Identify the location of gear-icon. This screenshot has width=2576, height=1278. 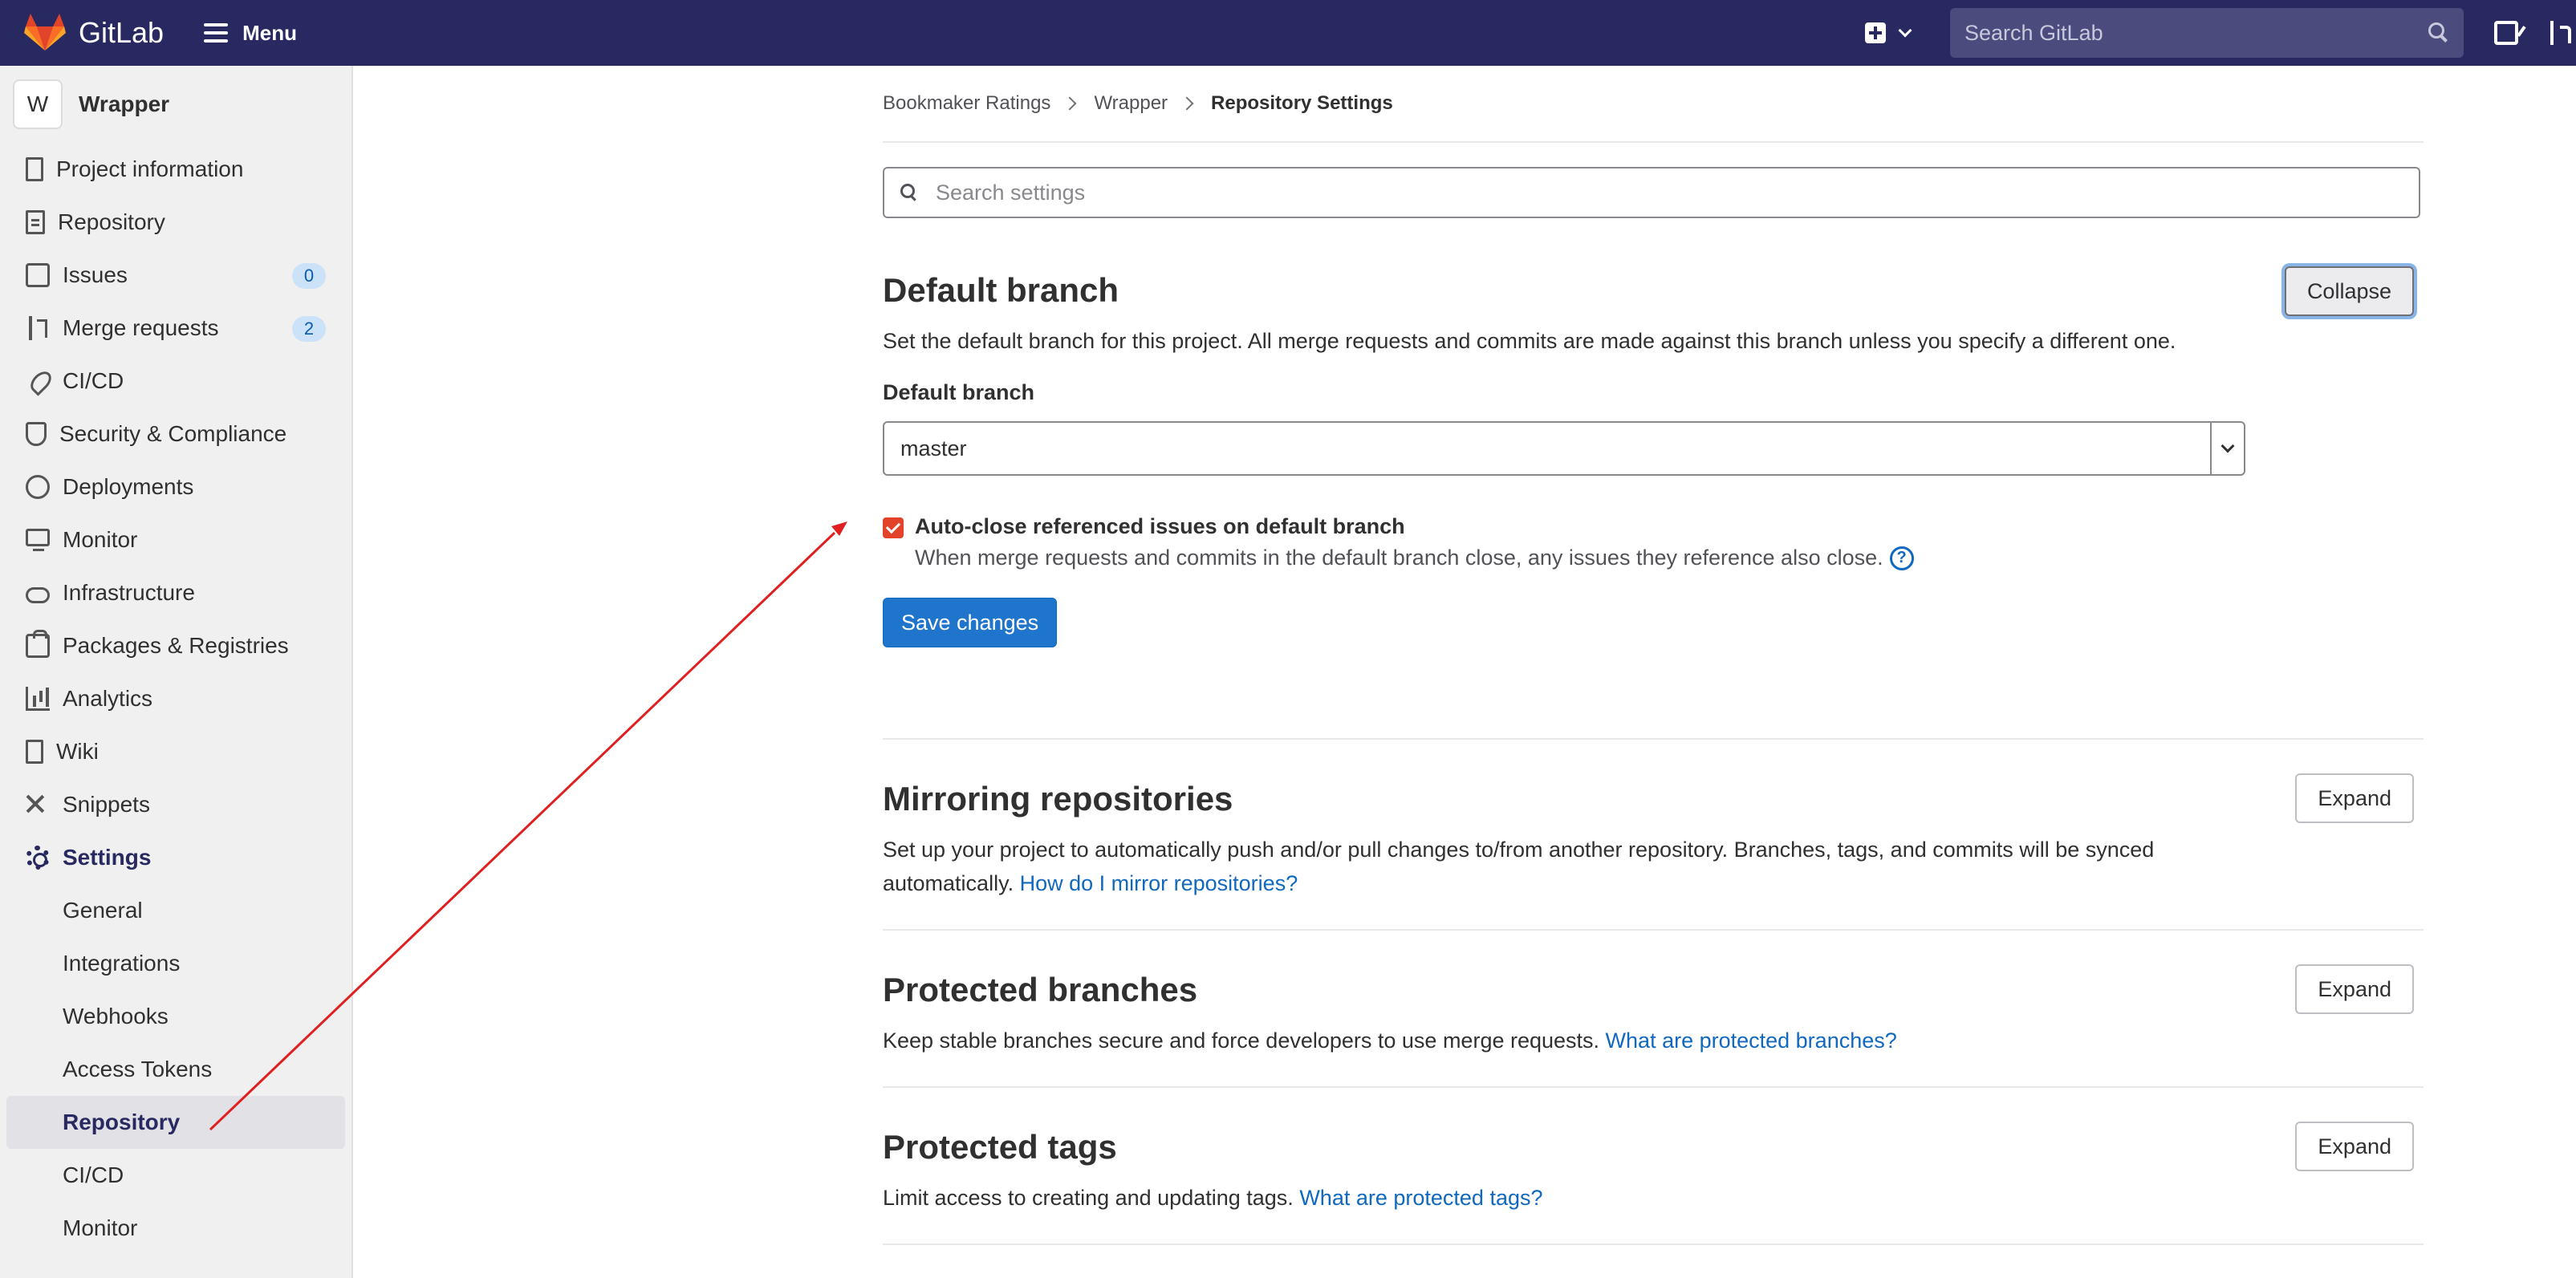
(38, 858).